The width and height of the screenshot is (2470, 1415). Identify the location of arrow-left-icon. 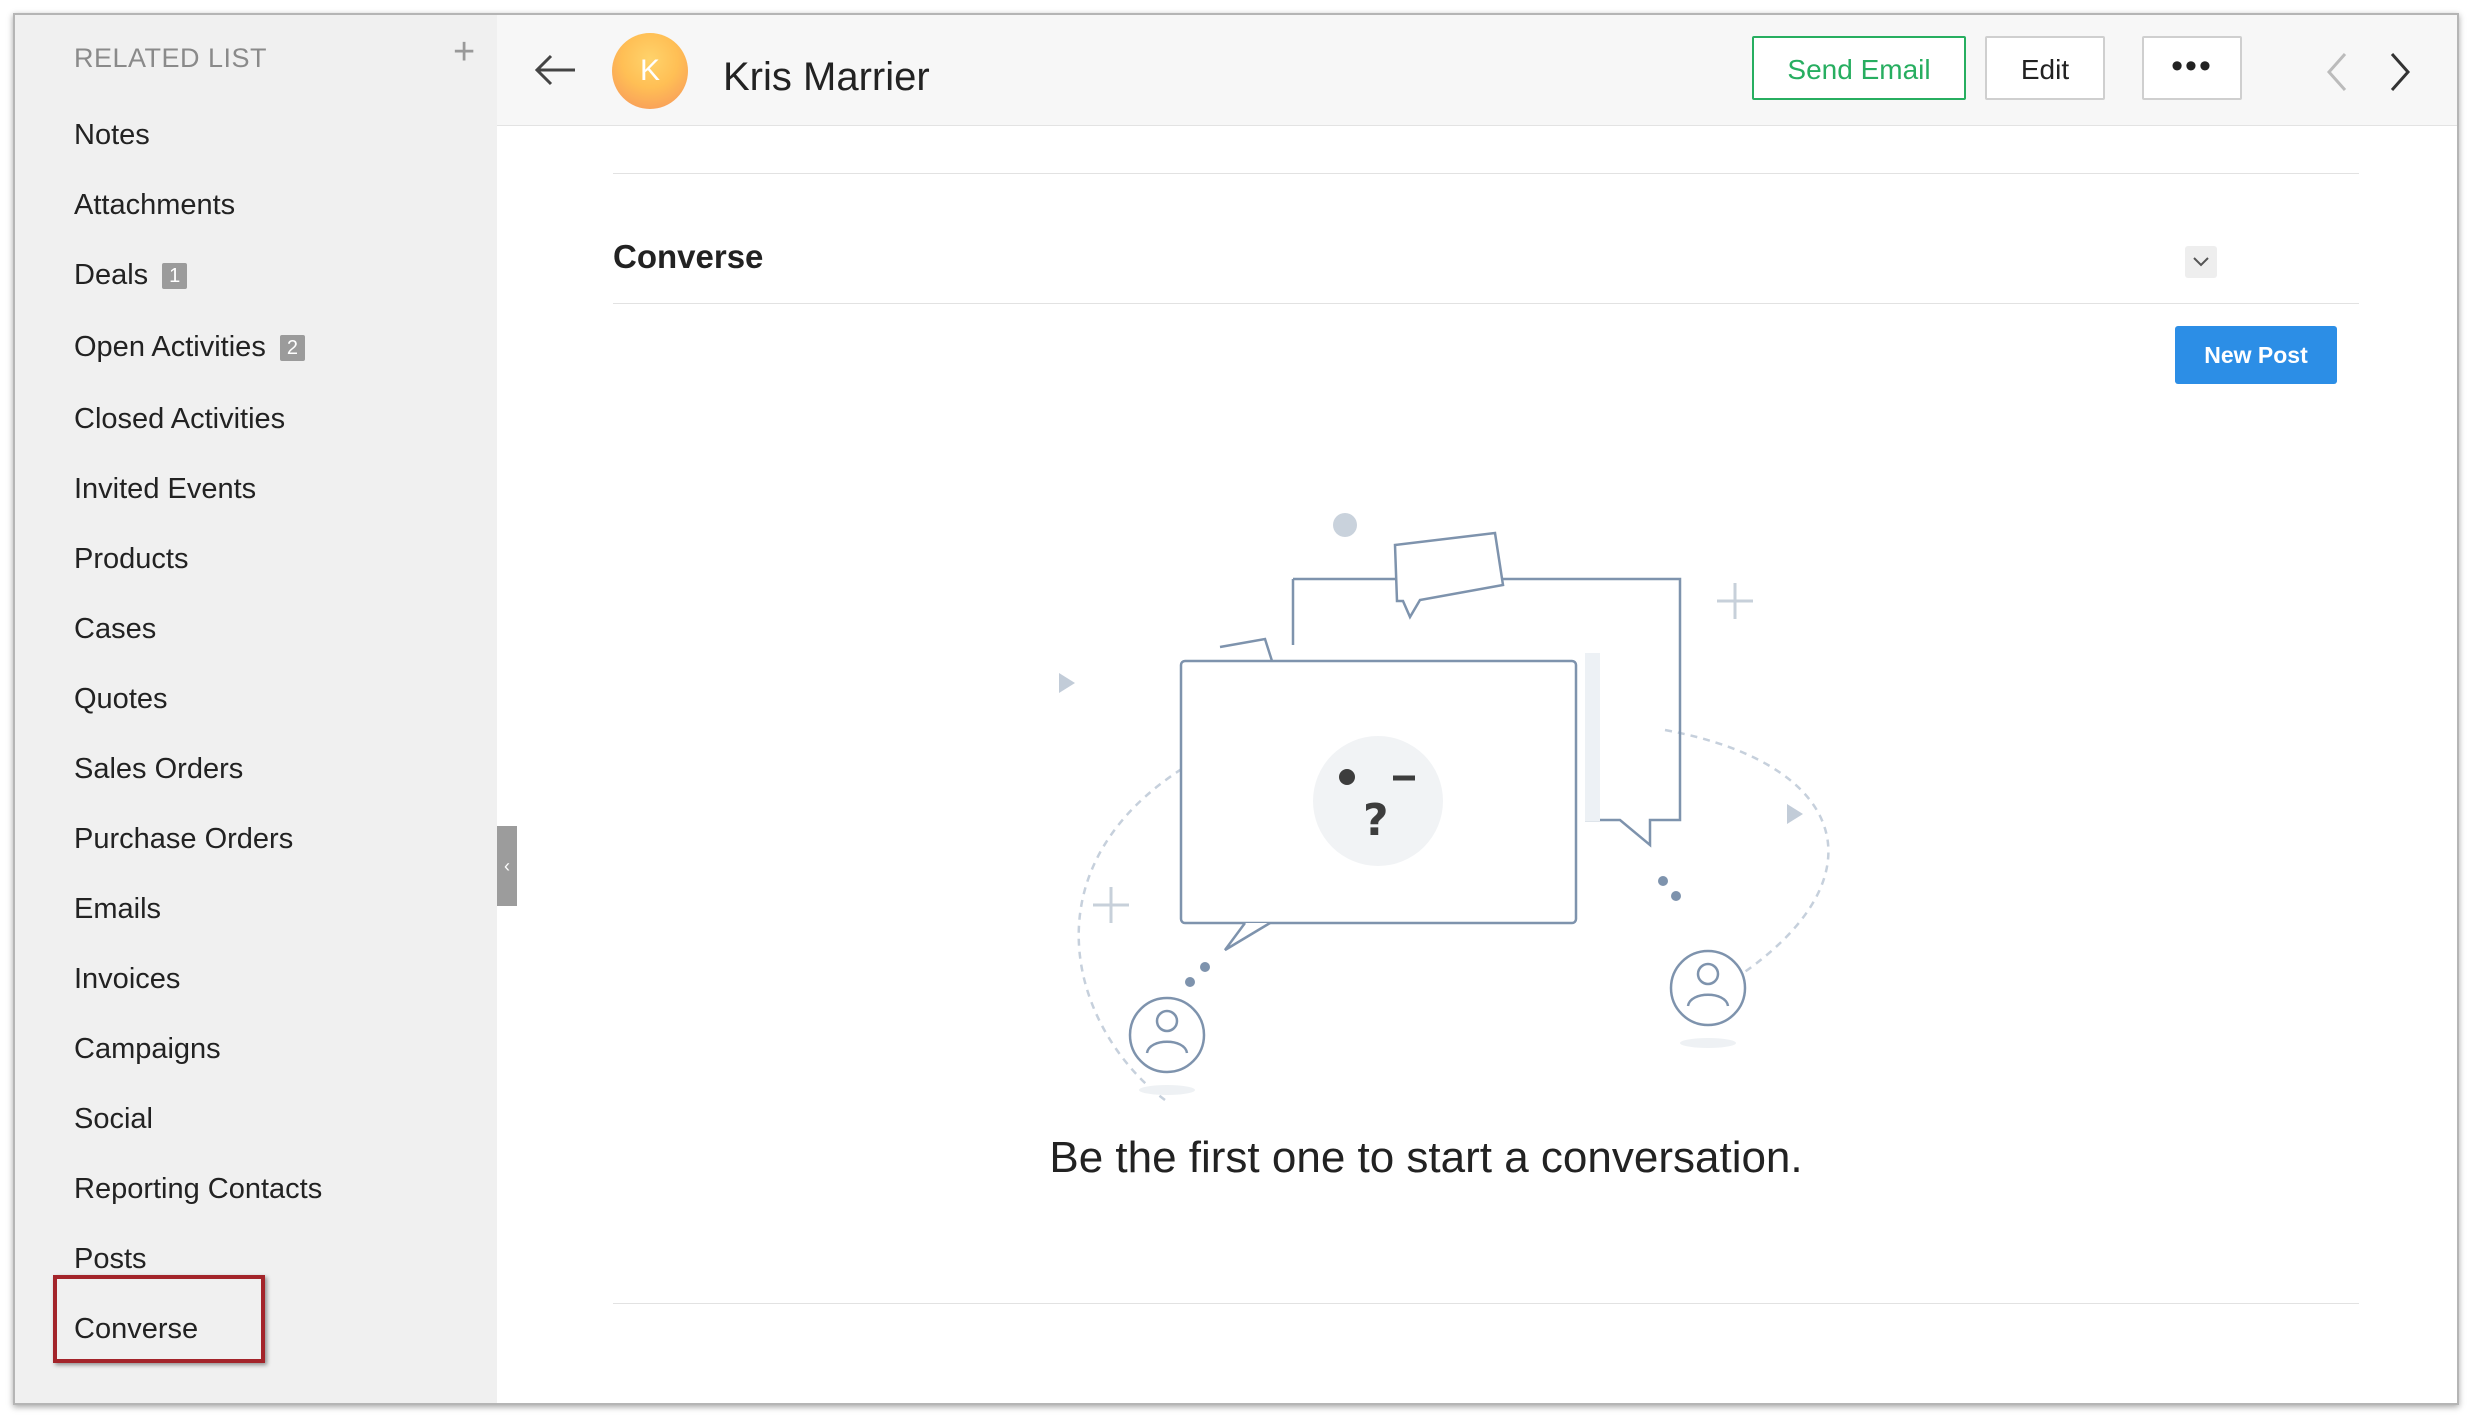
(554, 70).